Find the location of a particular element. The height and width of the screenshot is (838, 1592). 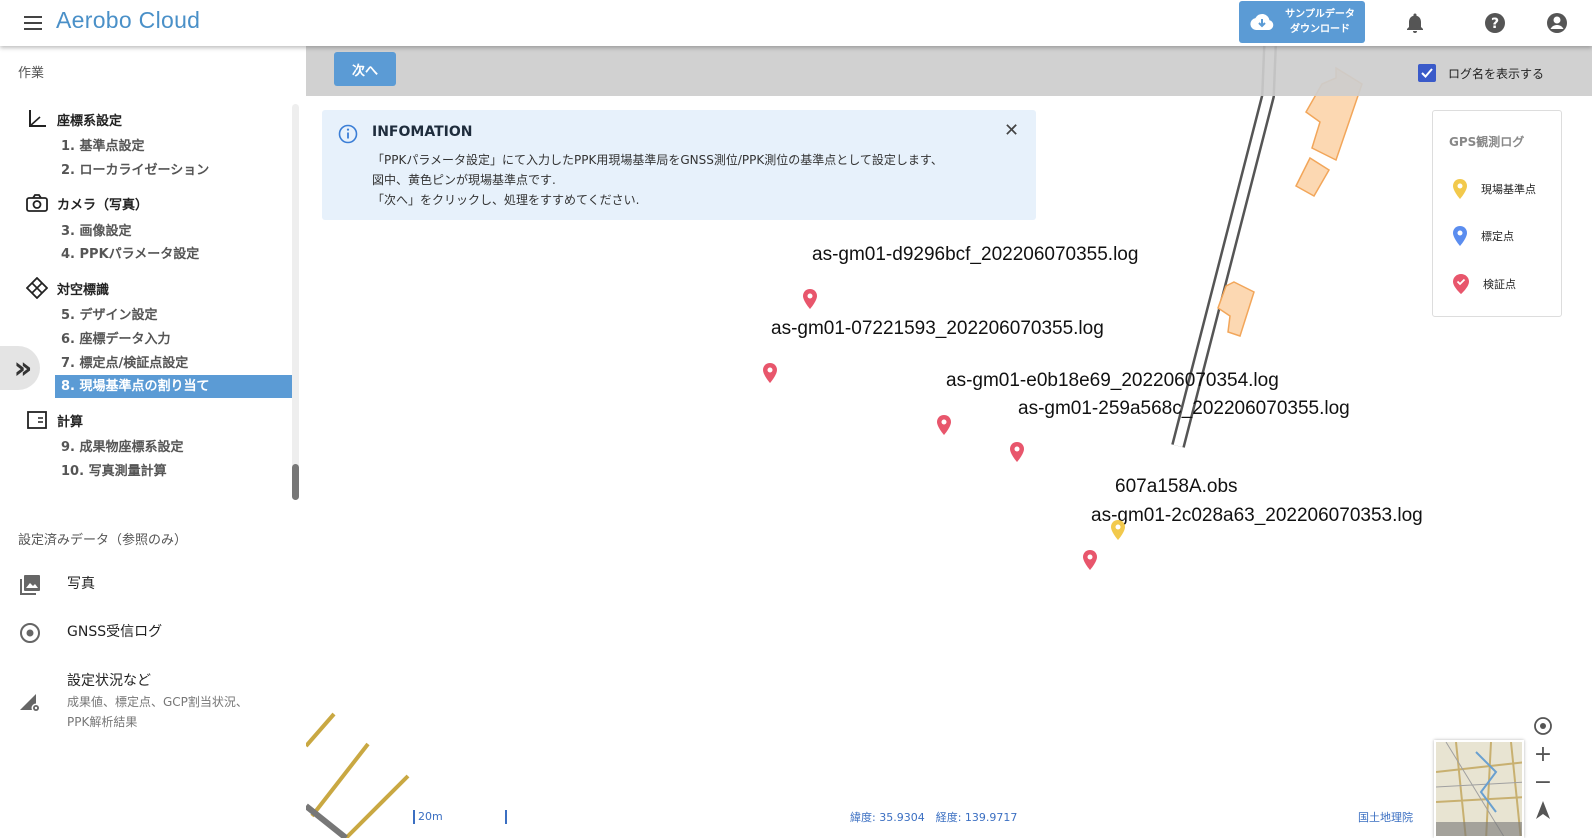

log-label: as-gm01-07221593_202206070355.log is located at coordinates (937, 328).